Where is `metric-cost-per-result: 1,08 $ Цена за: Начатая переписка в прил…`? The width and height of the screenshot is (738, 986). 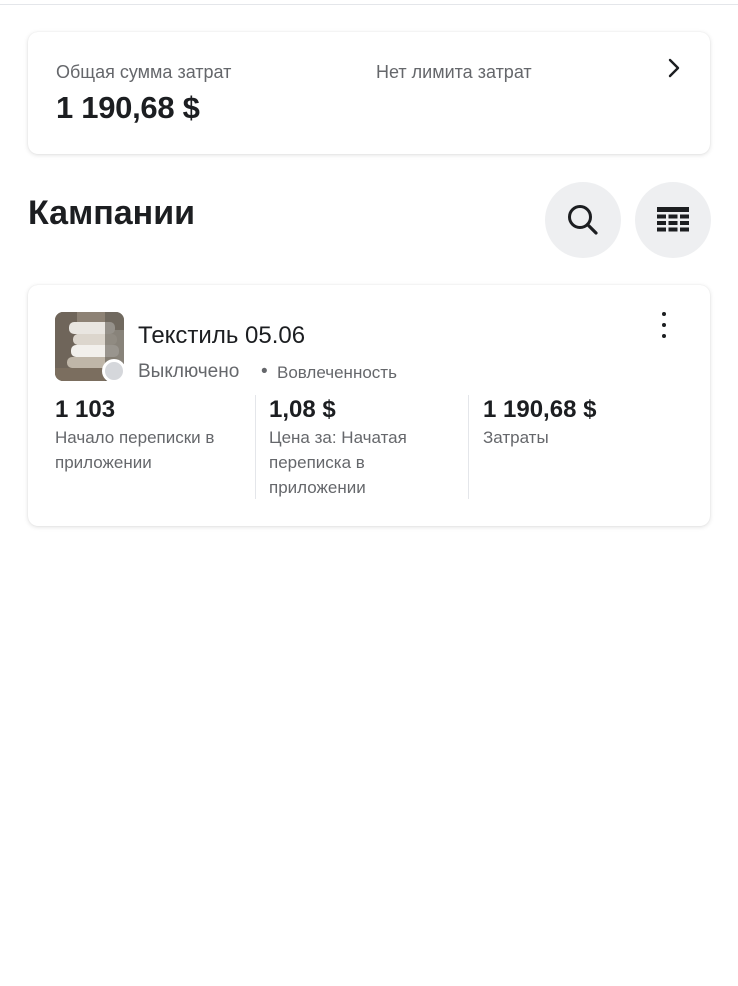 metric-cost-per-result: 1,08 $ Цена за: Начатая переписка в прил… is located at coordinates (367, 447).